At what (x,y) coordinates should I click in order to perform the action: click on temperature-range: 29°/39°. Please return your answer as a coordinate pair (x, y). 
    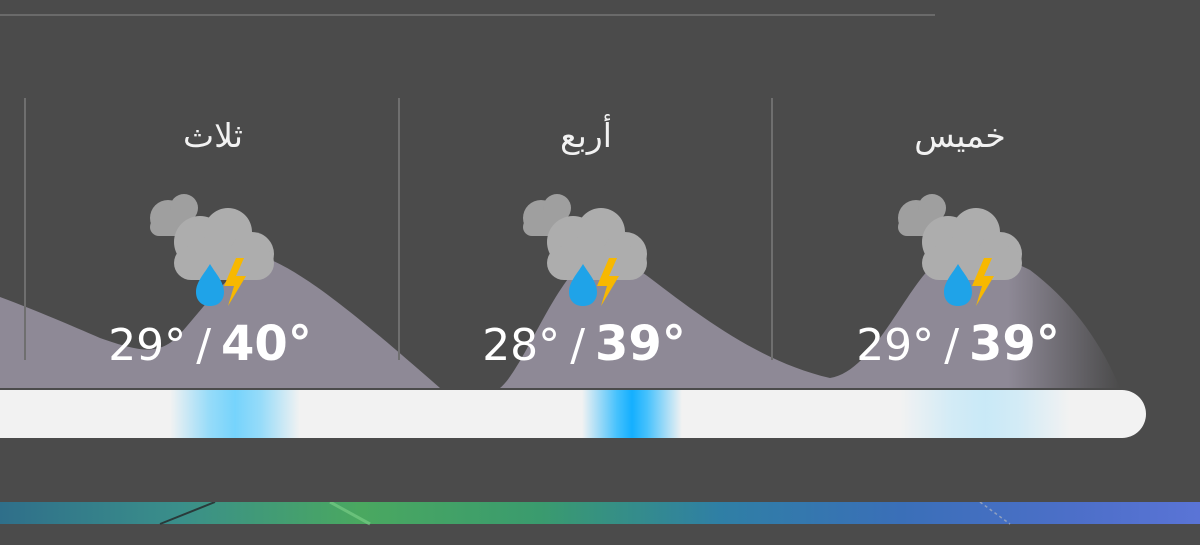
    Looking at the image, I should click on (958, 345).